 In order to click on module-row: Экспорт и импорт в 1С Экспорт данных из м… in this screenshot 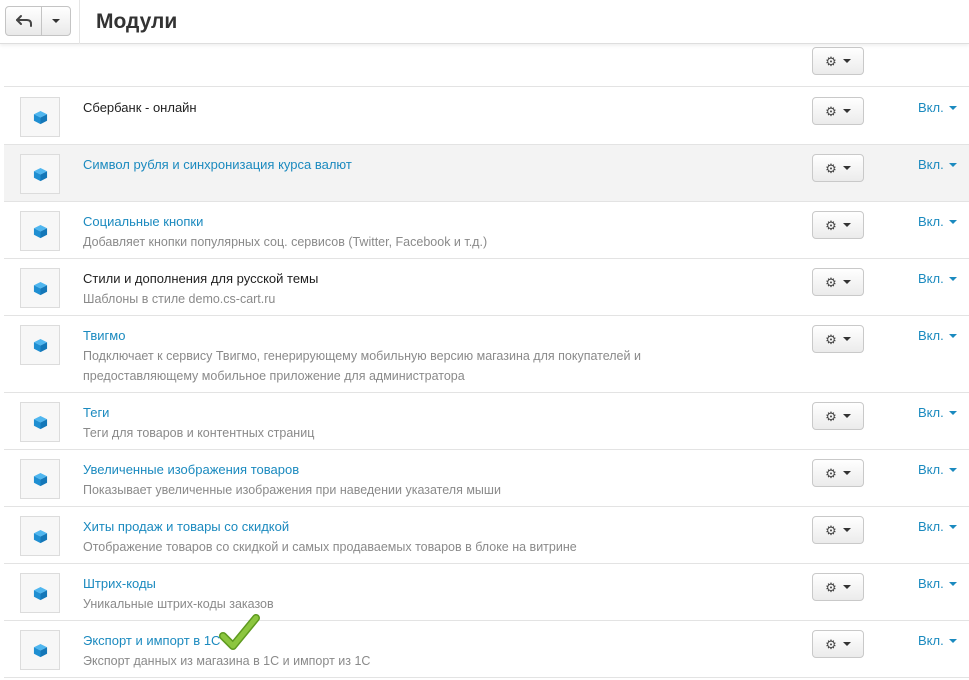, I will do `click(486, 649)`.